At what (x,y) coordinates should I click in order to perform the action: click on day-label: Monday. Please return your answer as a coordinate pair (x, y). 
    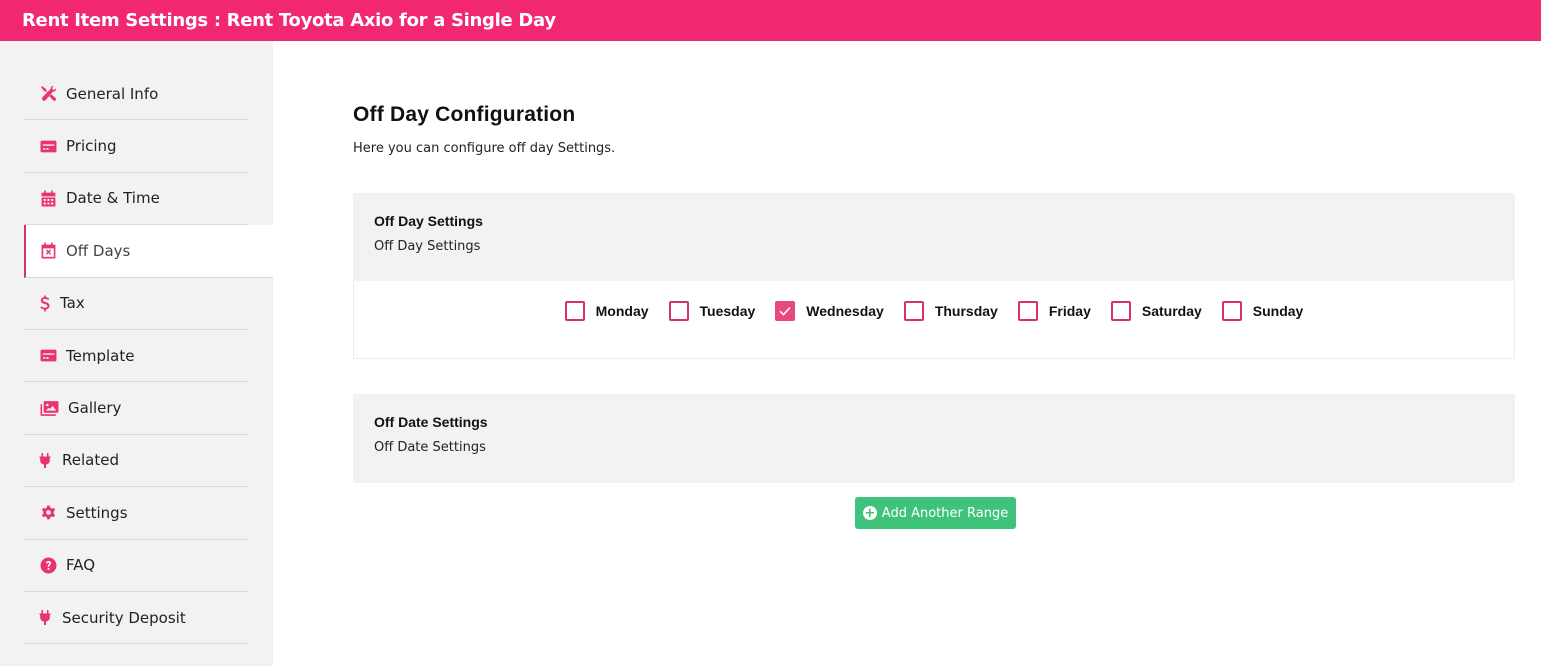
    Looking at the image, I should click on (622, 311).